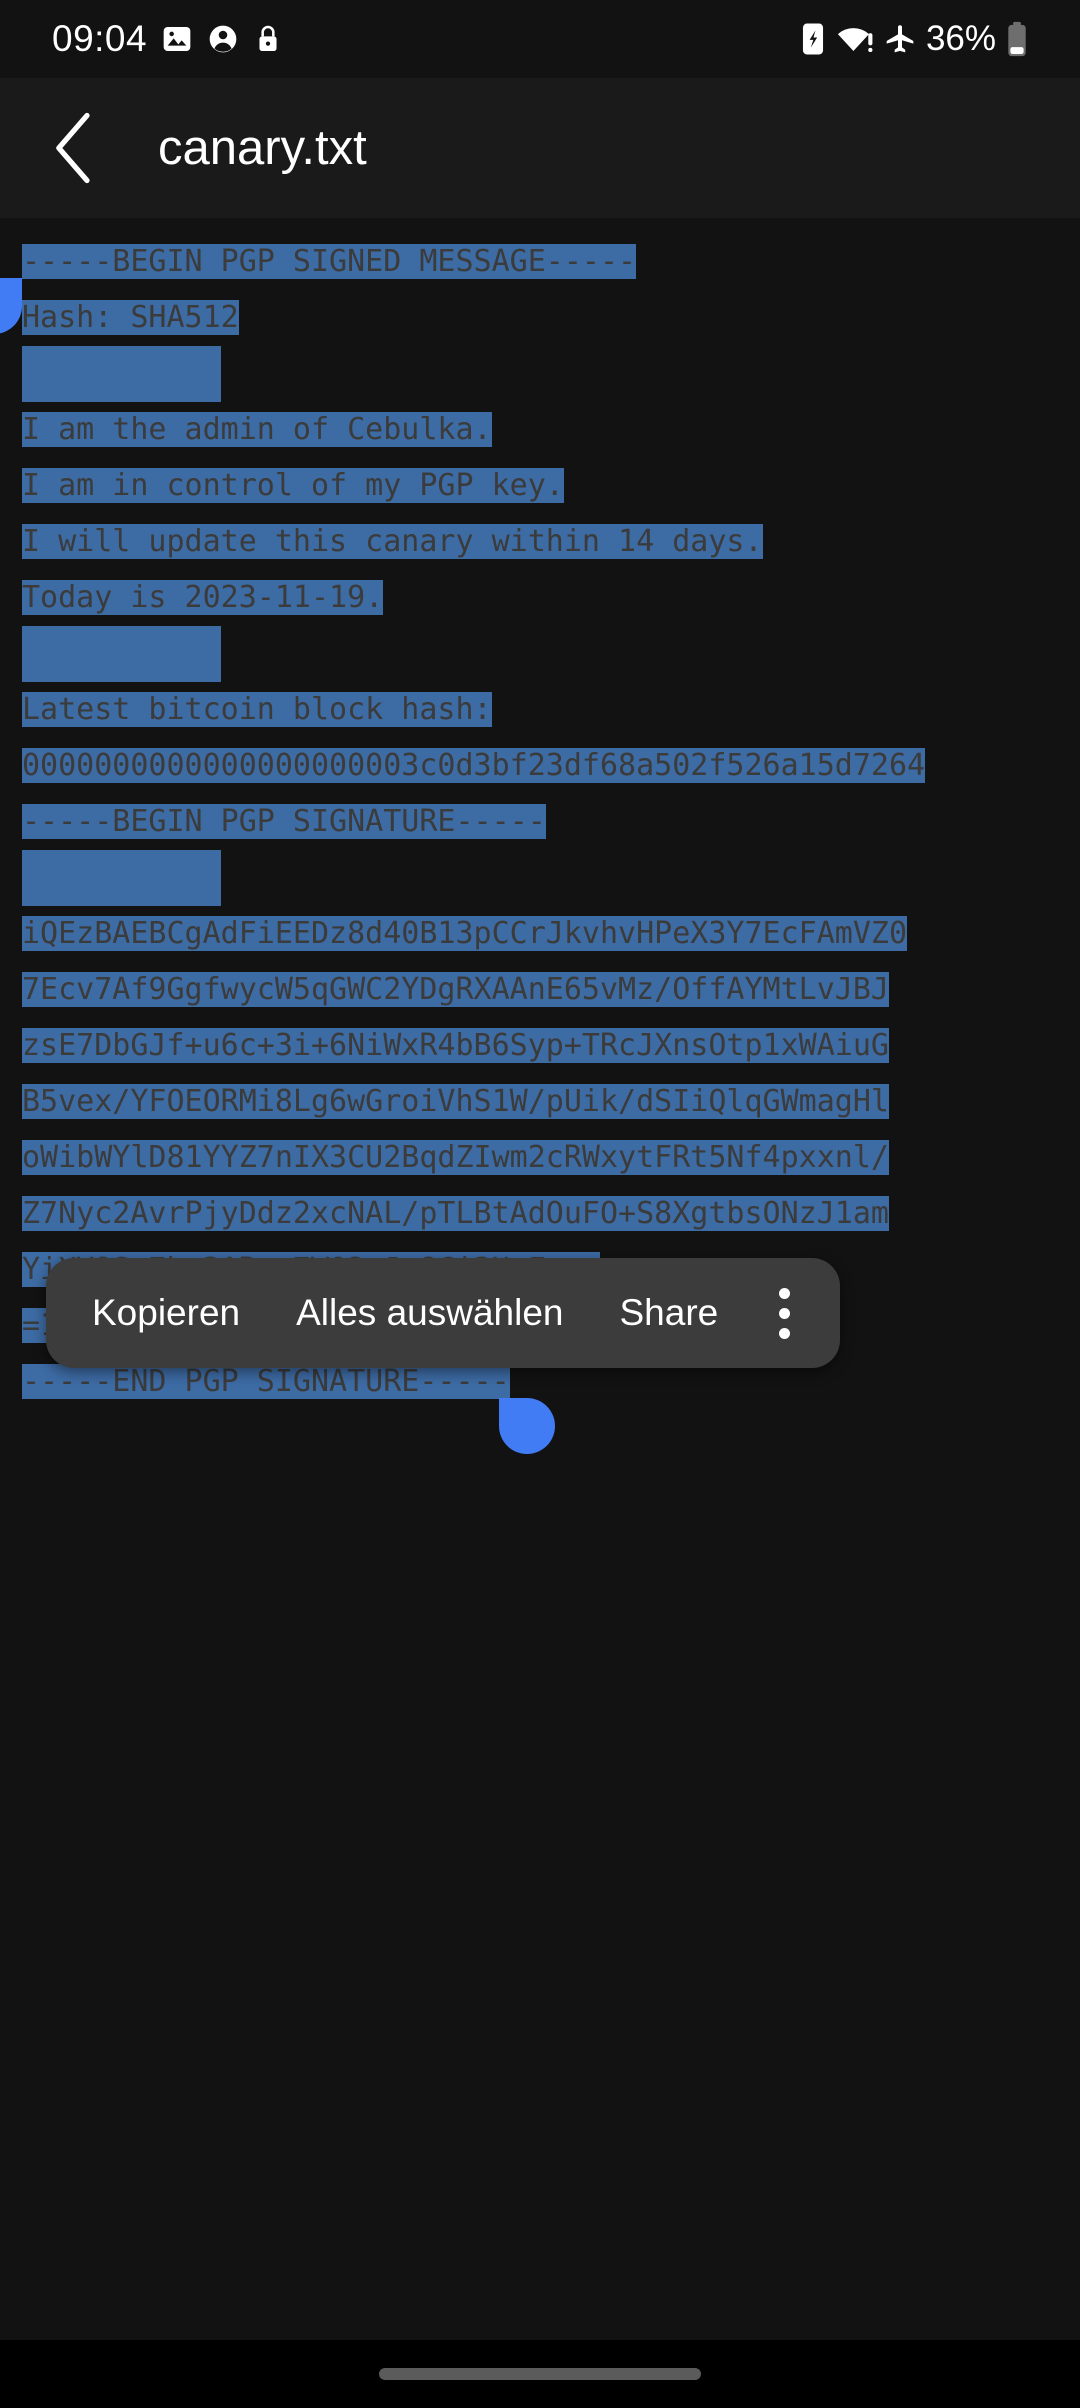 Image resolution: width=1080 pixels, height=2408 pixels. What do you see at coordinates (177, 39) in the screenshot?
I see `image-icon` at bounding box center [177, 39].